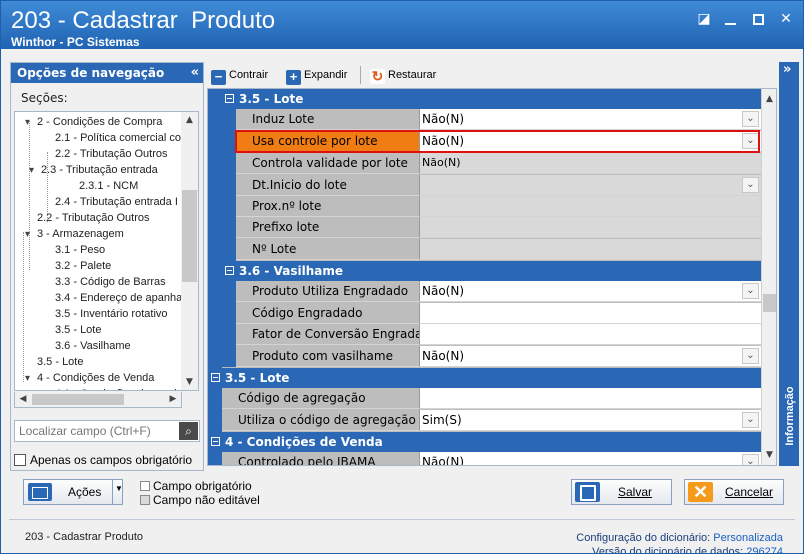 The height and width of the screenshot is (554, 804). I want to click on scroll-thumb, so click(189, 236).